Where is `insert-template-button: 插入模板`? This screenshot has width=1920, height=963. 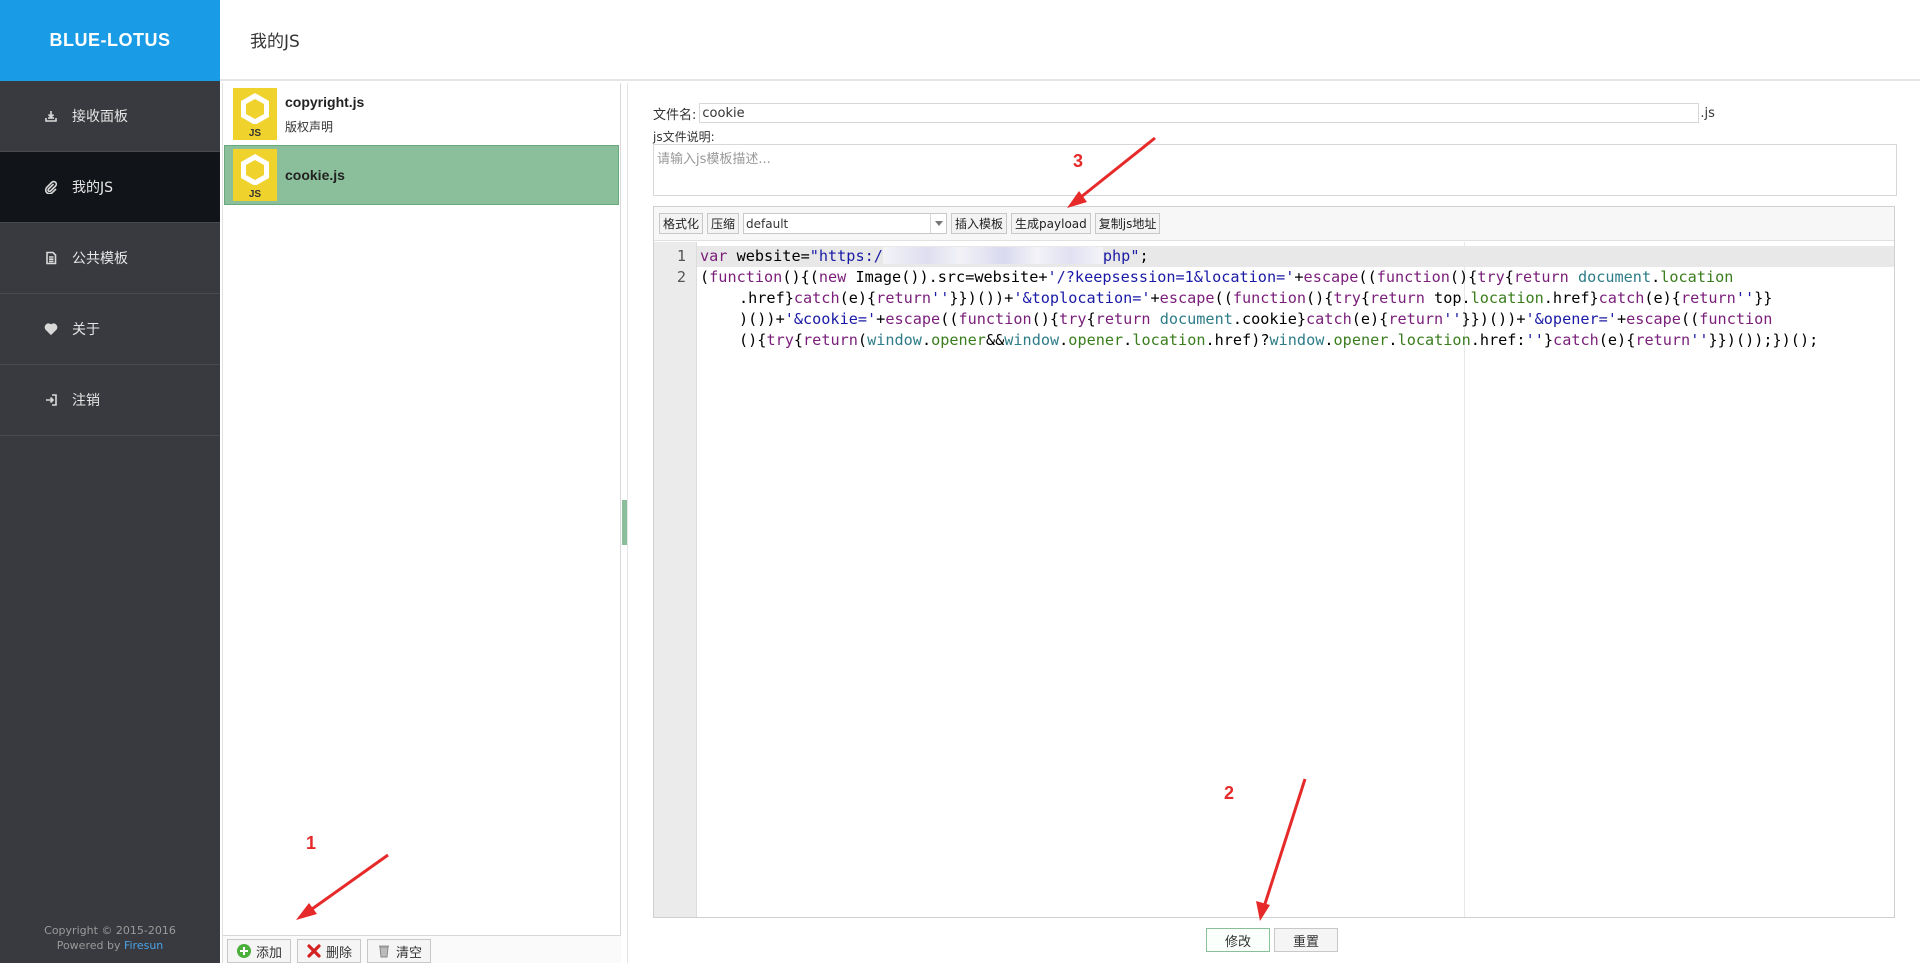
insert-template-button: 插入模板 is located at coordinates (979, 223).